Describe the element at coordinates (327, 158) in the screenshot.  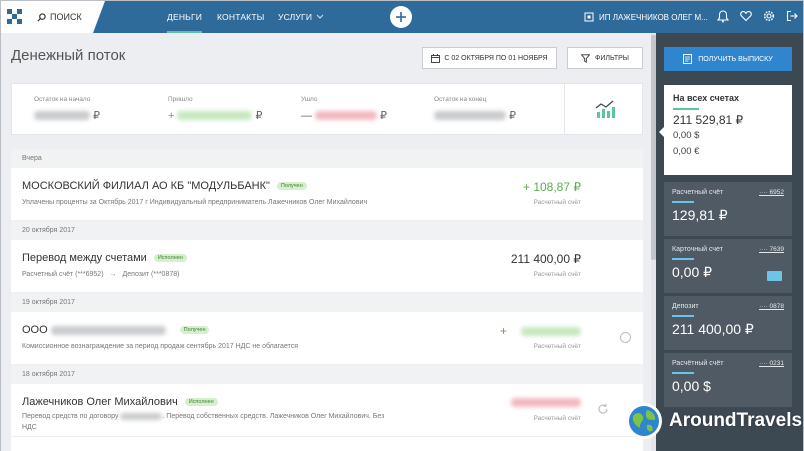
I see `date-header: Вчера` at that location.